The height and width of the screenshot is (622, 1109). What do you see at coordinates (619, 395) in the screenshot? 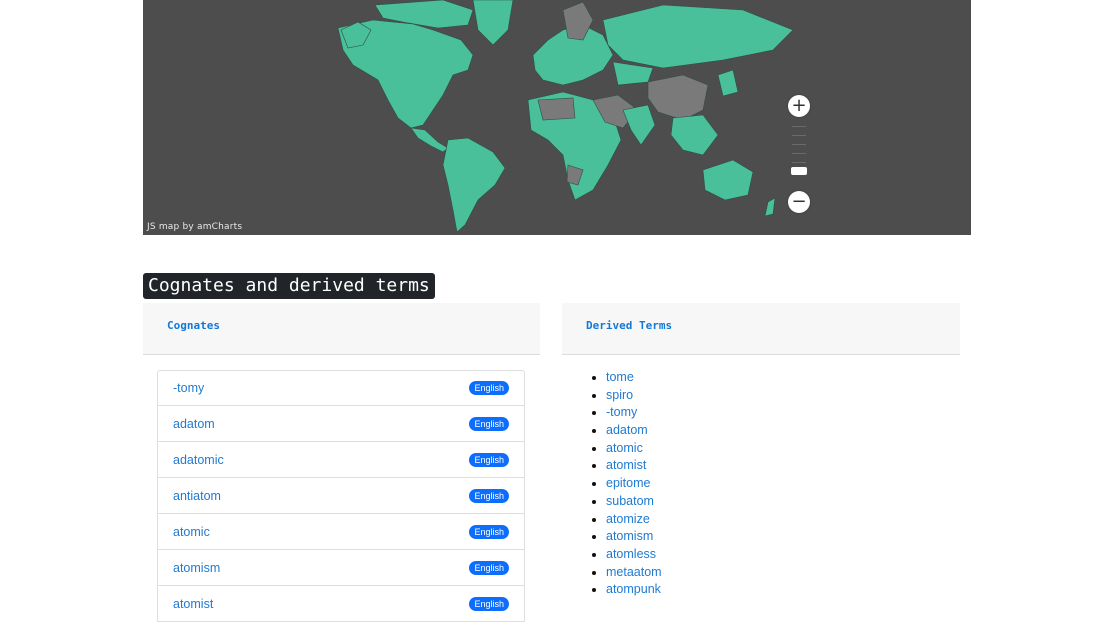
I see `derived-term-link: spiro` at bounding box center [619, 395].